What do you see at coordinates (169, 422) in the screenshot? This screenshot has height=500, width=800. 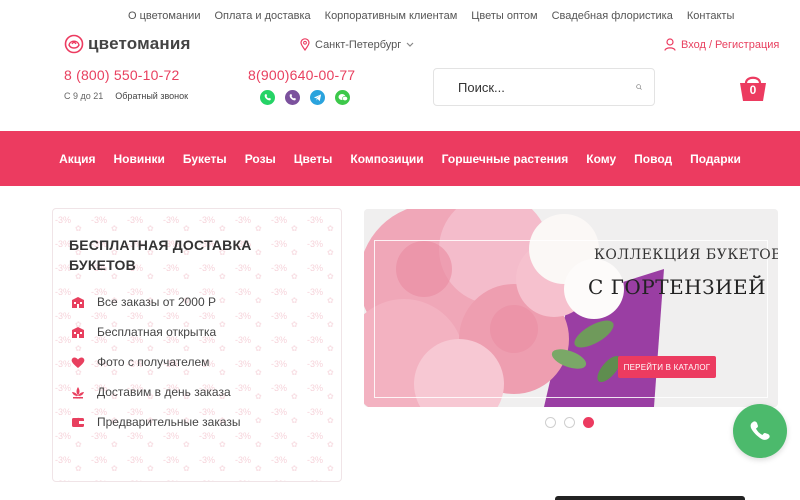 I see `feature-label: Предварительные заказы` at bounding box center [169, 422].